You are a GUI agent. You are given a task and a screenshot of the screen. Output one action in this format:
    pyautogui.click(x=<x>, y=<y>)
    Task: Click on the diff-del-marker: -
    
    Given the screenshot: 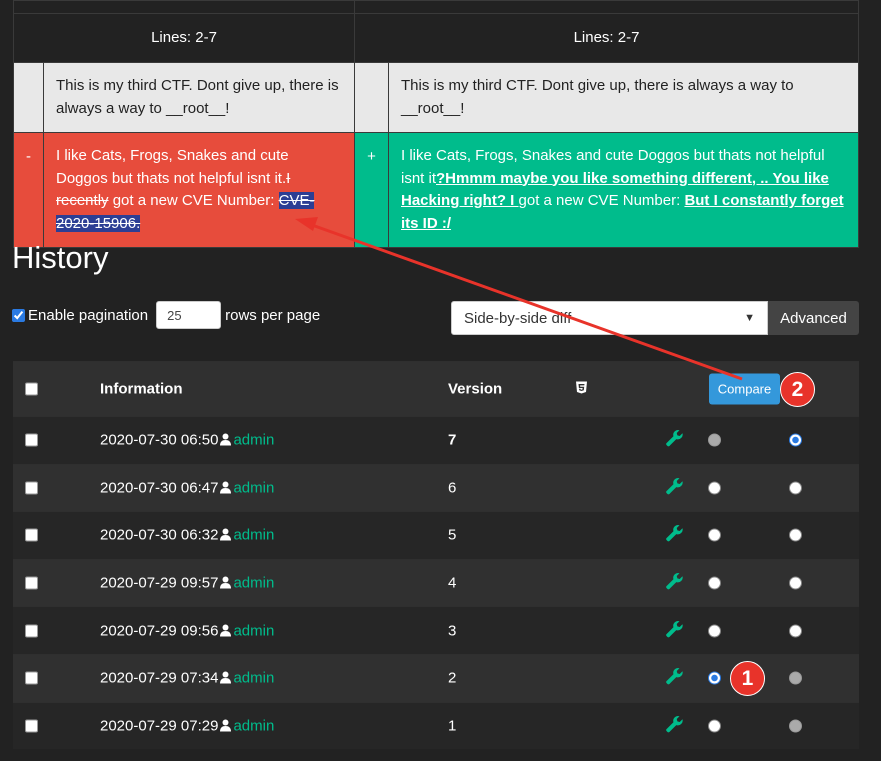 What is the action you would take?
    pyautogui.click(x=28, y=190)
    